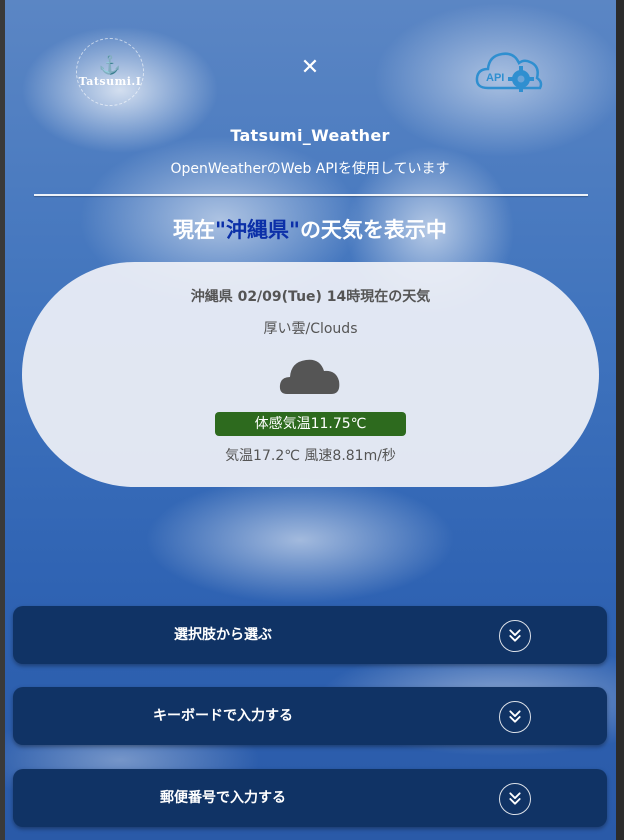 This screenshot has height=840, width=624. I want to click on weather-header: 沖縄県 02/09(Tue) 14時現在の天気, so click(310, 297).